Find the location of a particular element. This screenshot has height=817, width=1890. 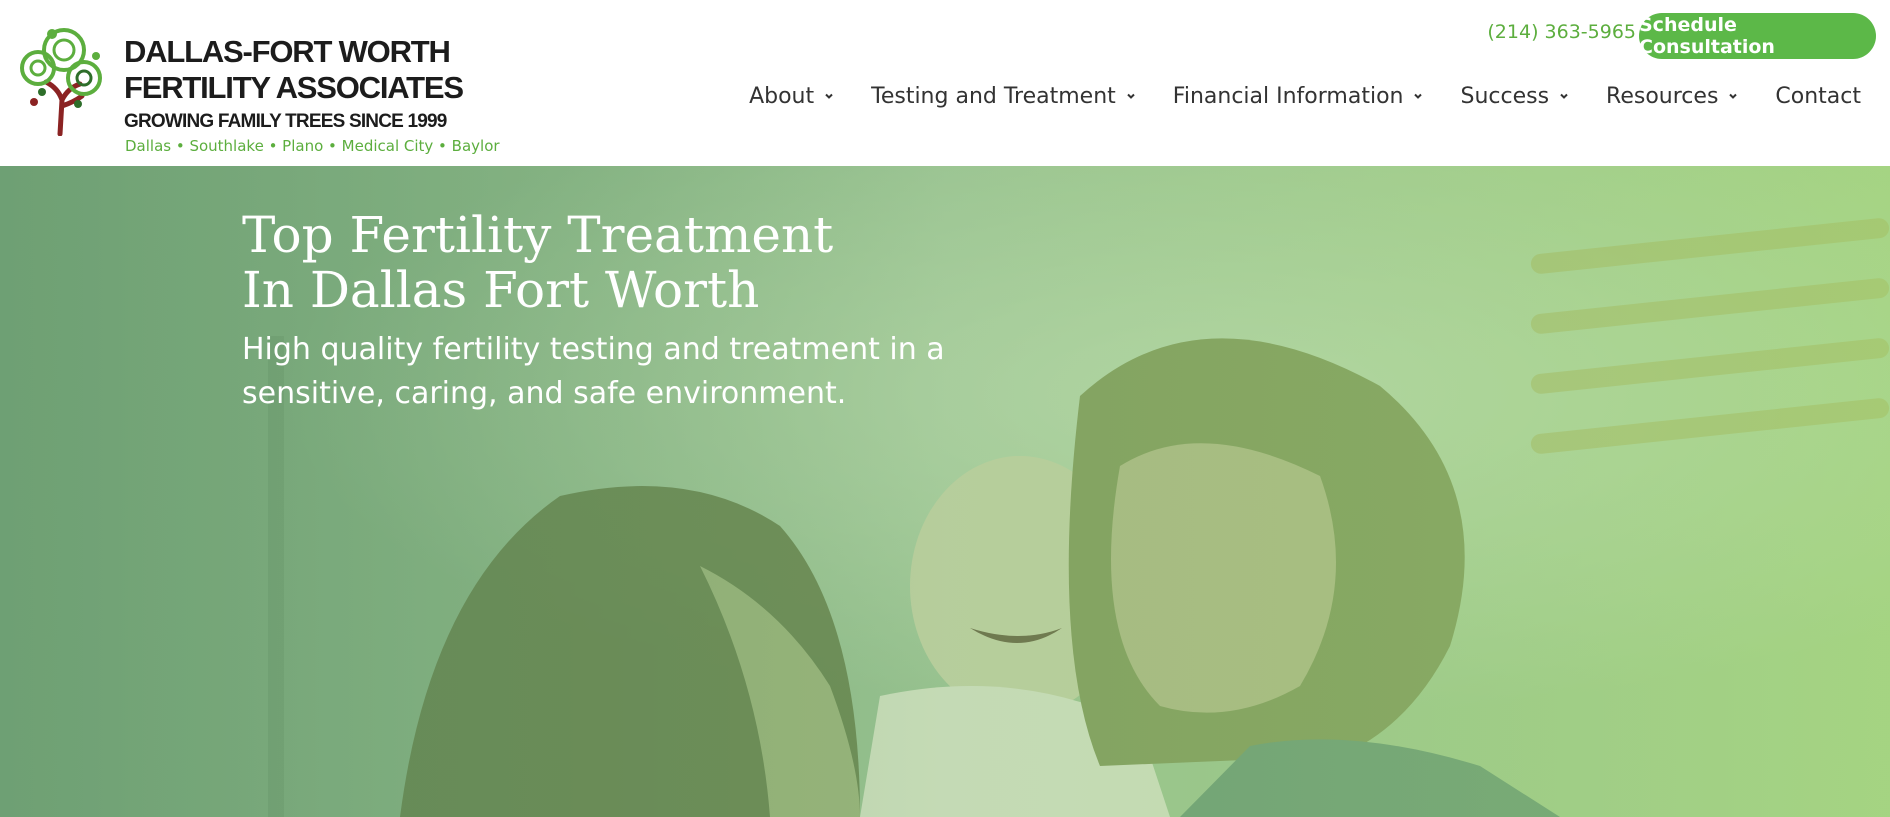

logo-title: DALLAS-FORT WORTH FERTILITY ASSOCIATES is located at coordinates (324, 70).